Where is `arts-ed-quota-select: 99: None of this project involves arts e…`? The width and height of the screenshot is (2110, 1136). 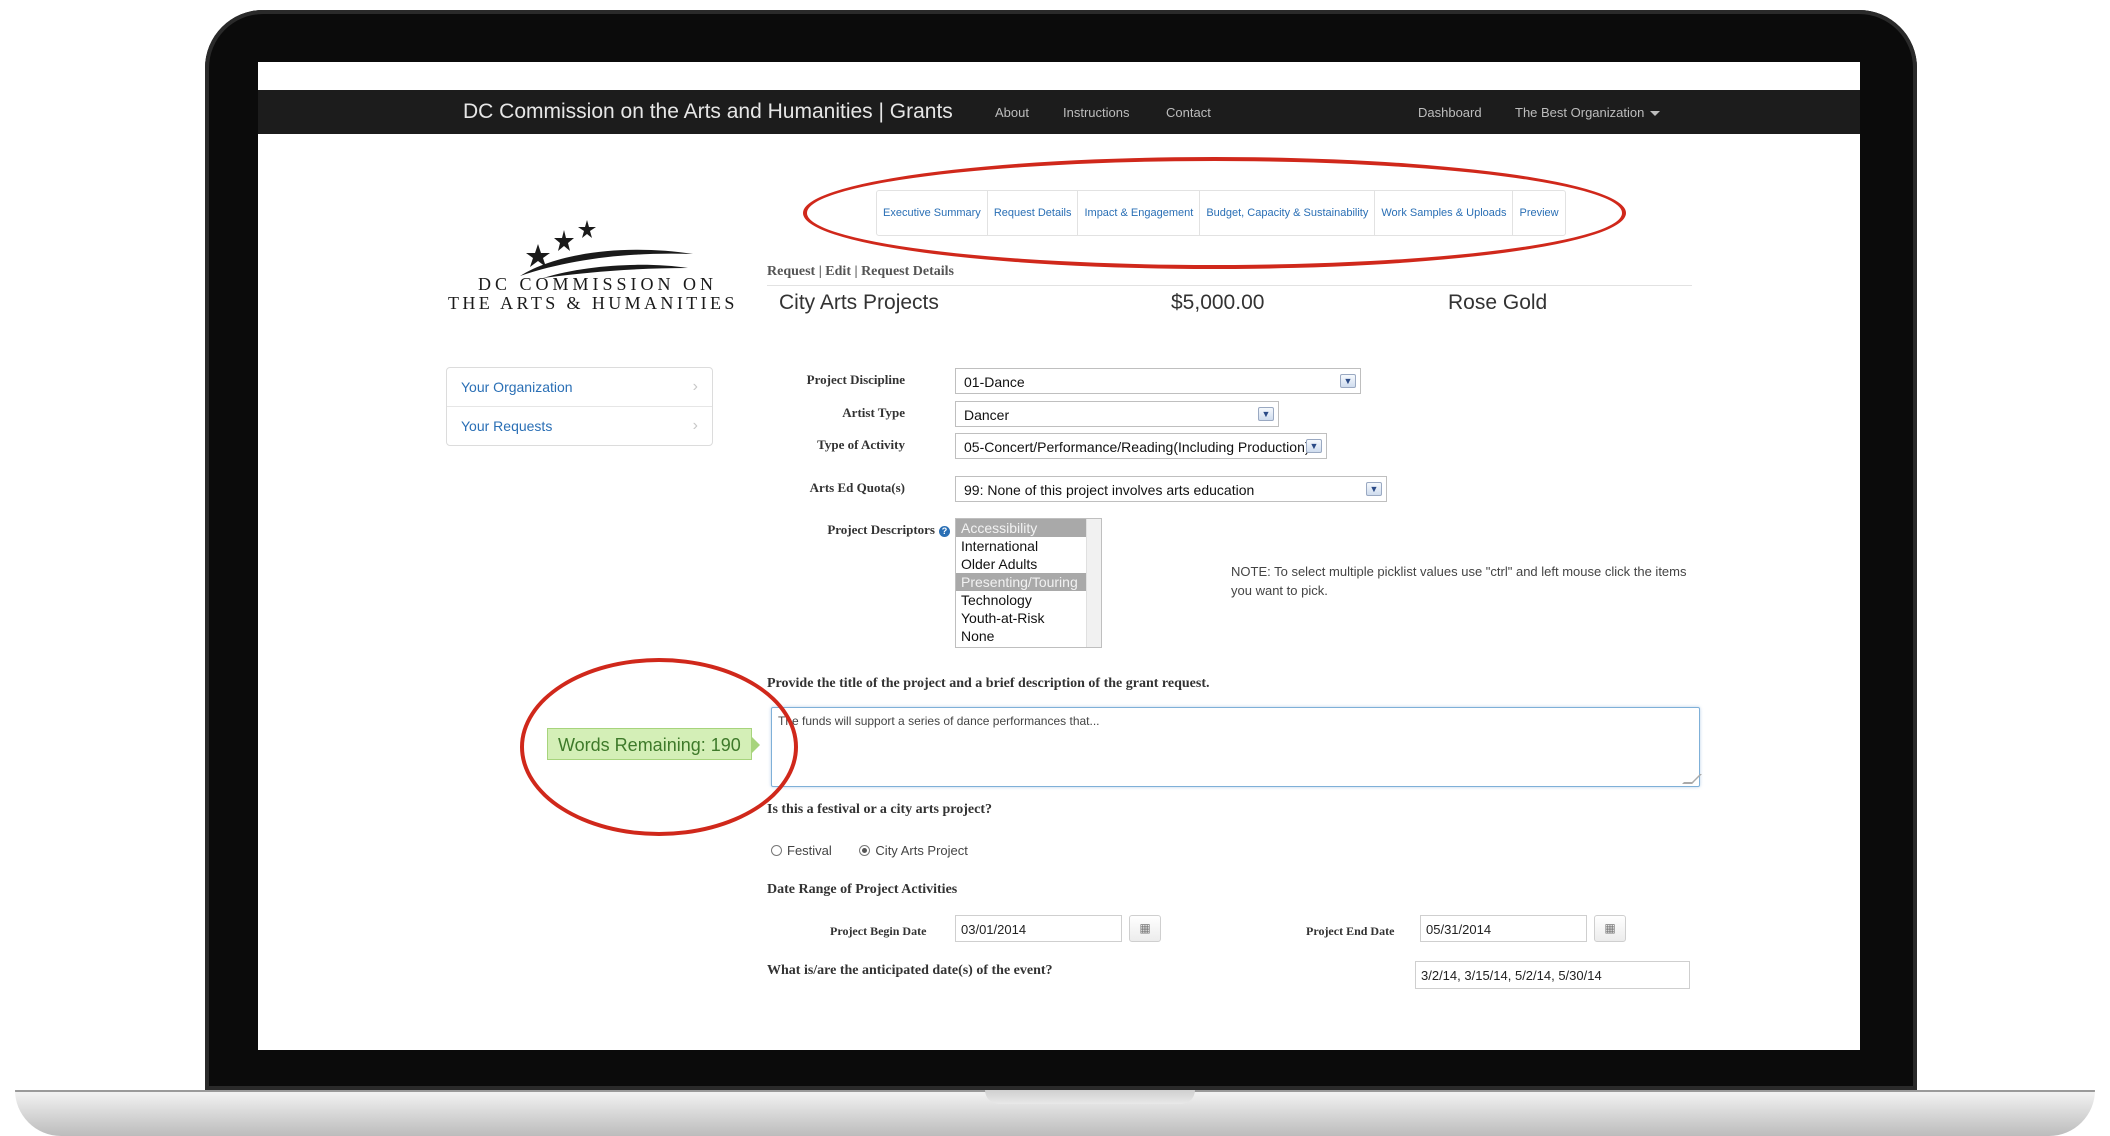
arts-ed-quota-select: 99: None of this project involves arts e… is located at coordinates (1171, 489).